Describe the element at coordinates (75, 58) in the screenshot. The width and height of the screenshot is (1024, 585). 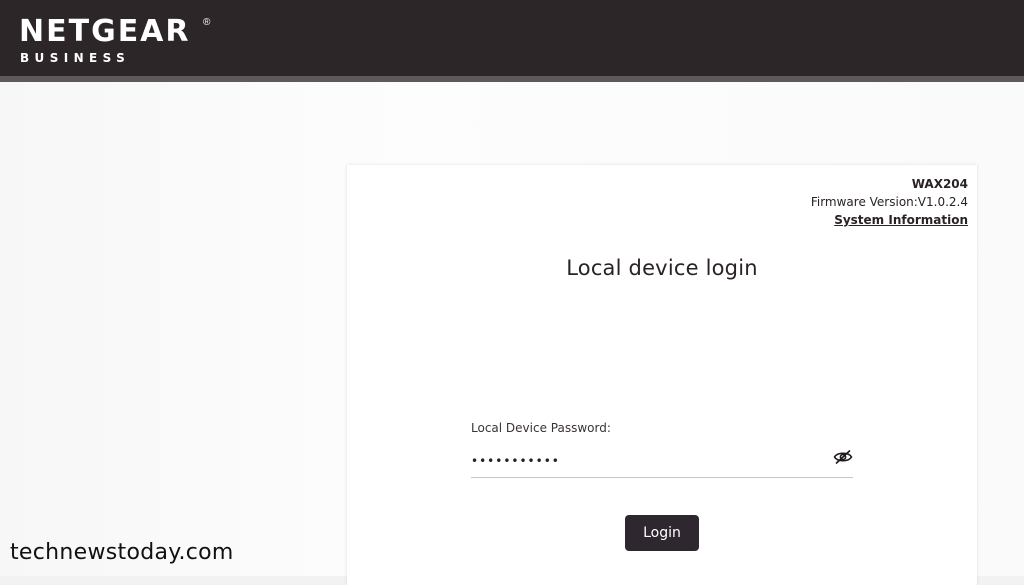
I see `brand-subtitle: BUSINESS` at that location.